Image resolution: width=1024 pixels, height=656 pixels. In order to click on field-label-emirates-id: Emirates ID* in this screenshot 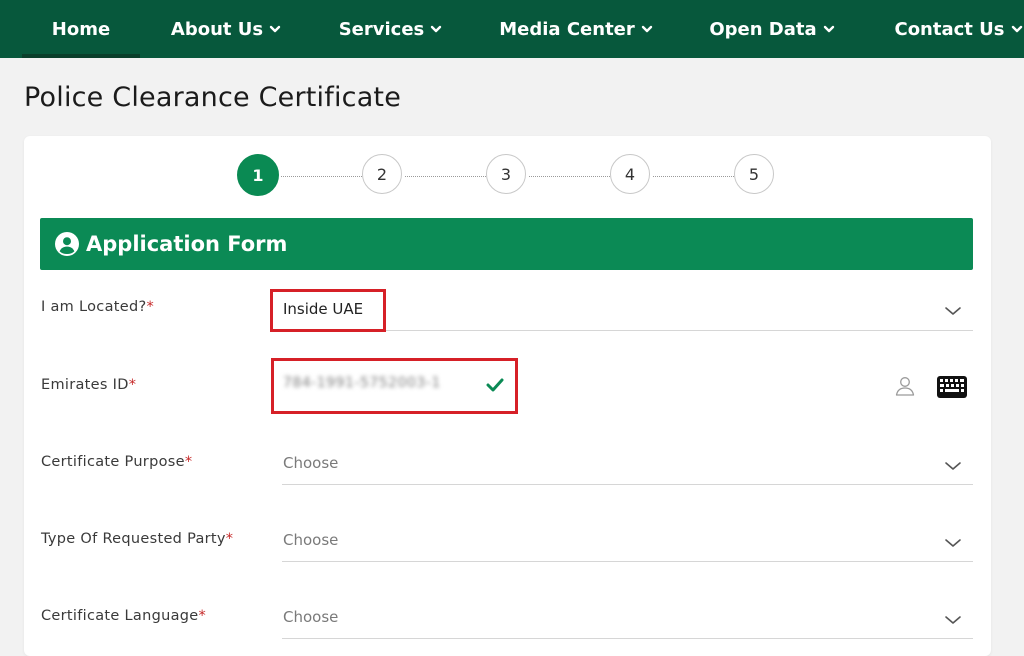, I will do `click(88, 385)`.